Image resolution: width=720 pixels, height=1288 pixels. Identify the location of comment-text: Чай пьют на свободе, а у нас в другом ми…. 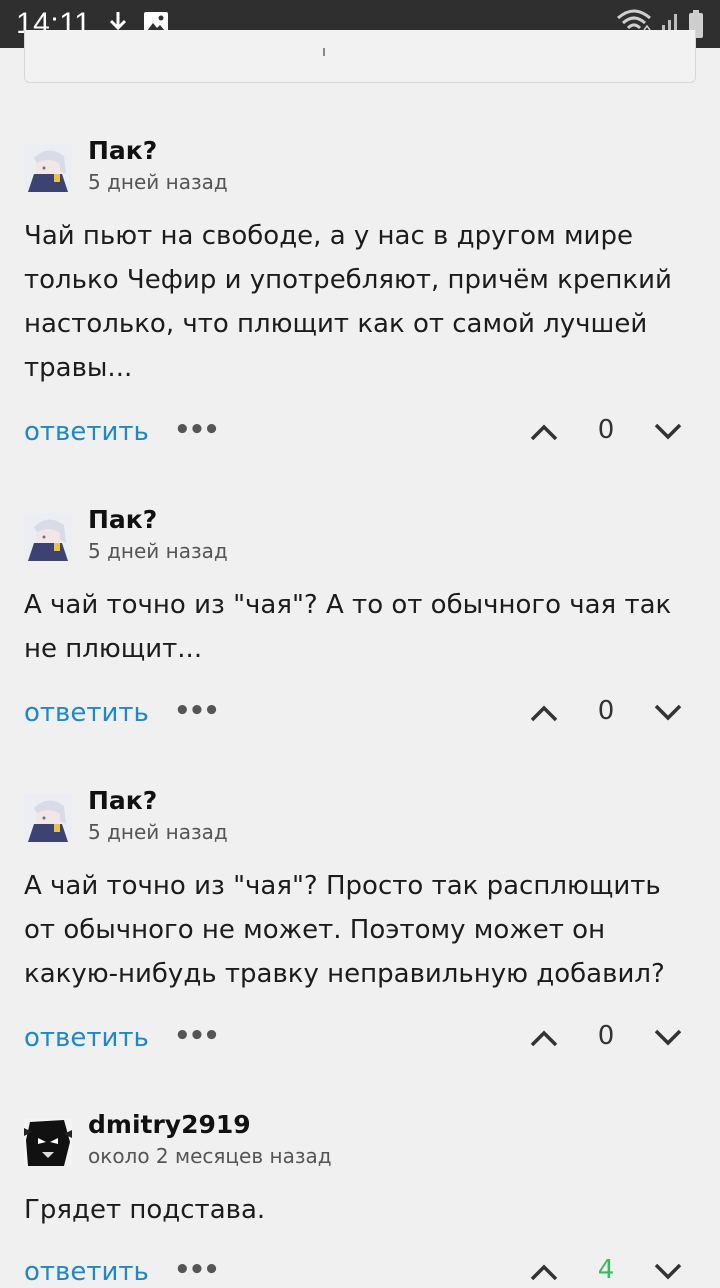
(348, 302).